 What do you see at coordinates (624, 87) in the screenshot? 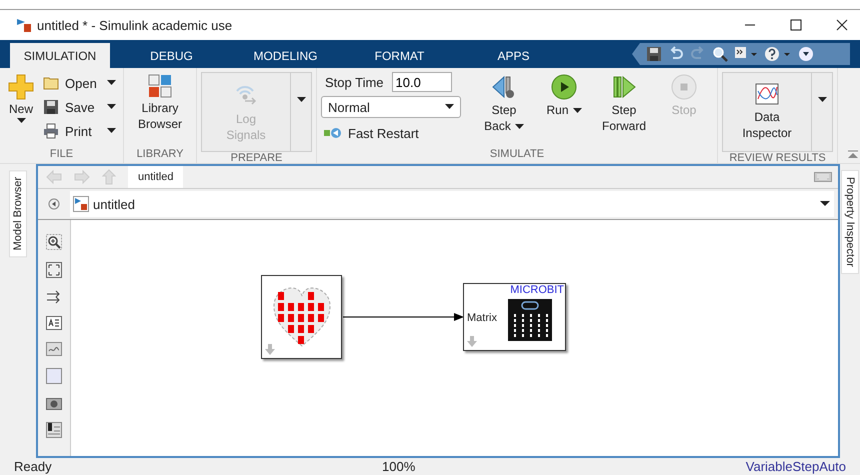
I see `step-forward-icon` at bounding box center [624, 87].